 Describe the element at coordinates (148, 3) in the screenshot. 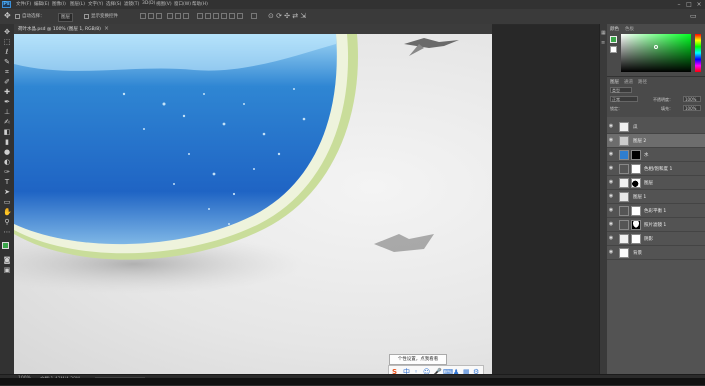

I see `menu-3d: 3D(D)` at that location.